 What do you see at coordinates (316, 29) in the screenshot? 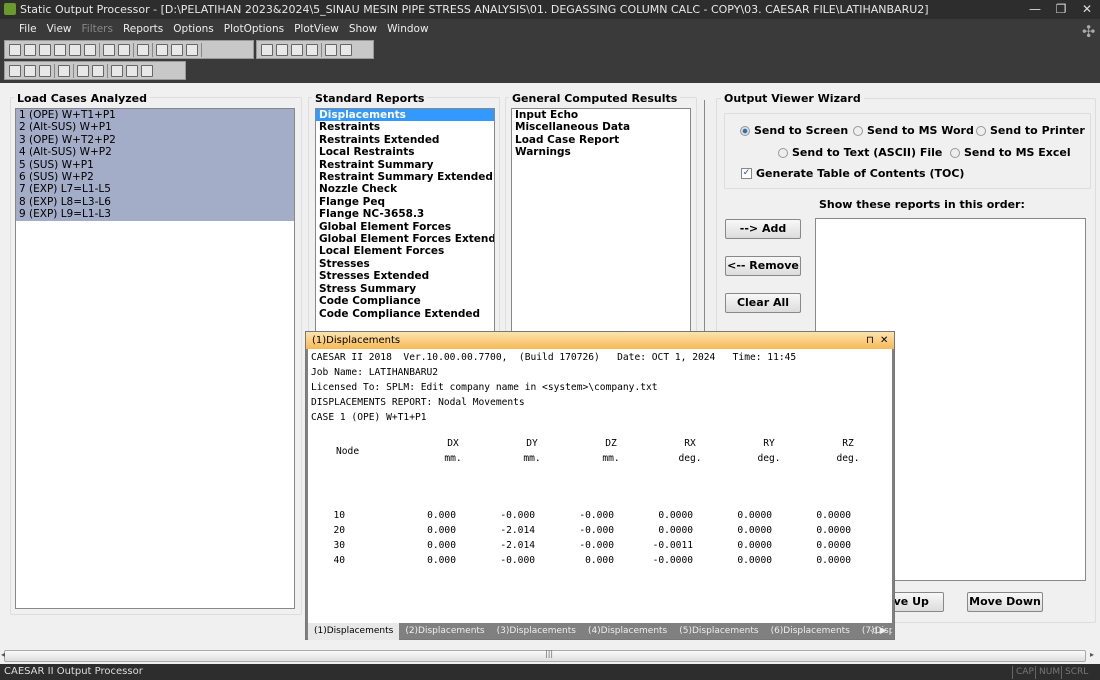
I see `menu-plotview: PlotView` at bounding box center [316, 29].